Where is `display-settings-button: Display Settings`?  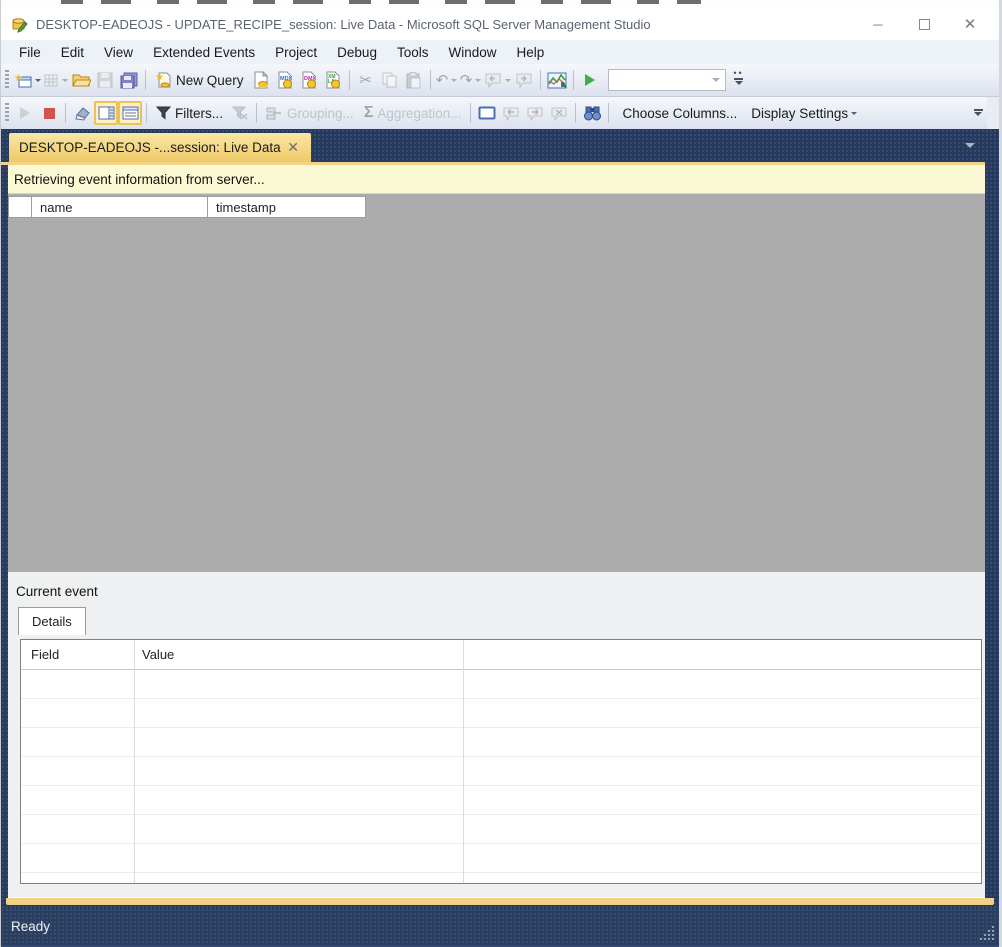 display-settings-button: Display Settings is located at coordinates (802, 113).